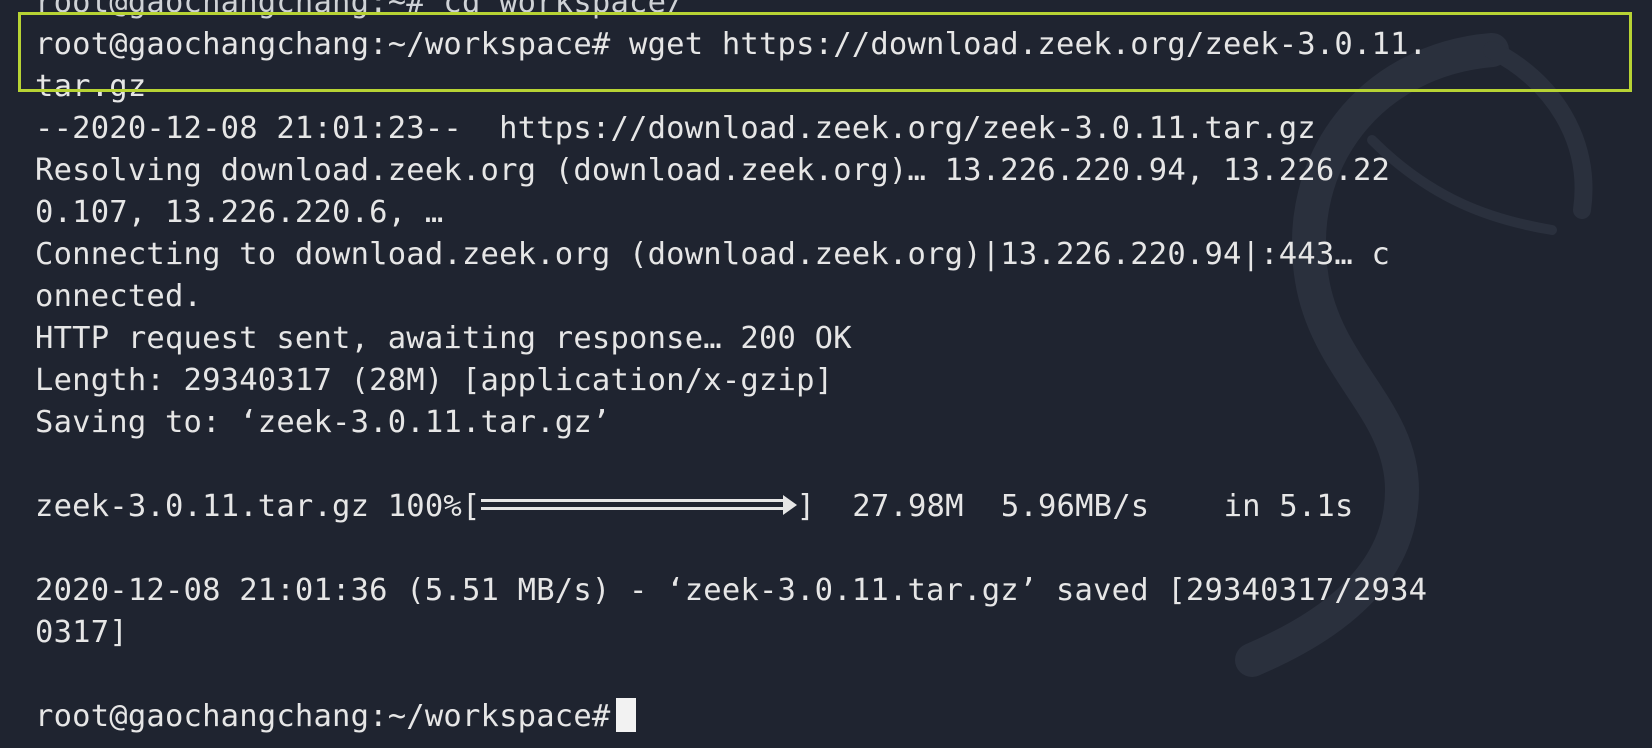  Describe the element at coordinates (908, 506) in the screenshot. I see `progress-size: 27.98M` at that location.